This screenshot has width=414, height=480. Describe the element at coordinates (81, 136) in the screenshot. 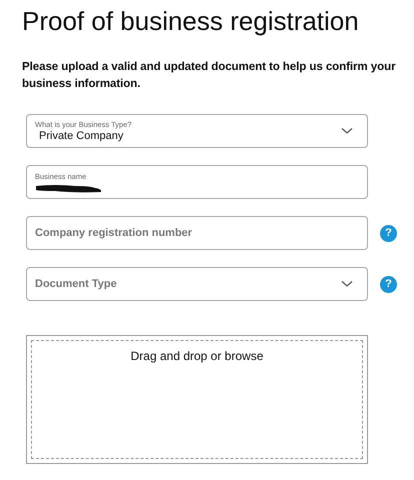

I see `field-value: Private Company` at that location.